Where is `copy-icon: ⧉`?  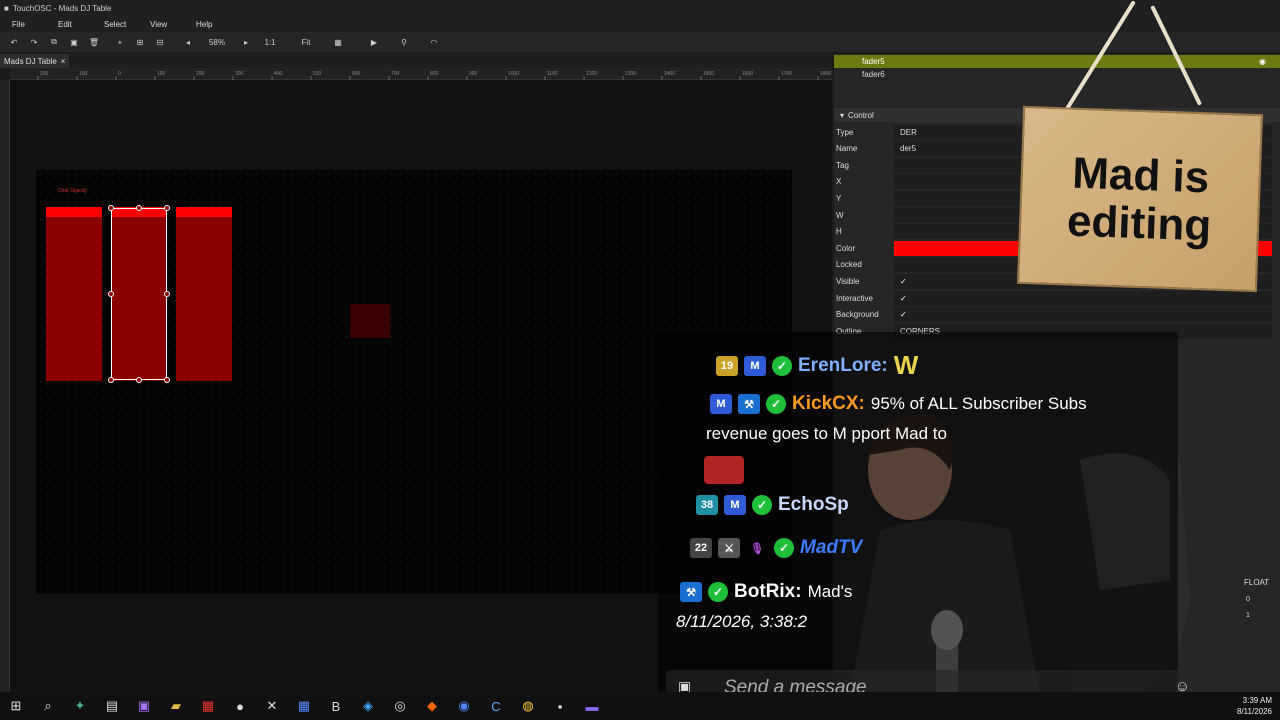 copy-icon: ⧉ is located at coordinates (54, 42).